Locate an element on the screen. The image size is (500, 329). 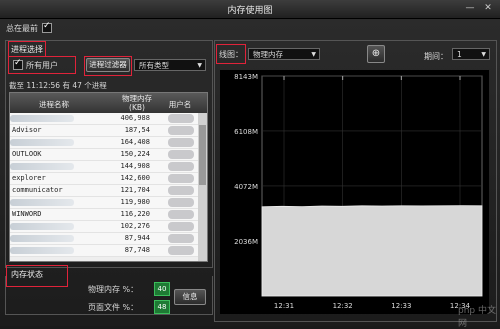
x-tick-label: 12:32 is located at coordinates (343, 306).